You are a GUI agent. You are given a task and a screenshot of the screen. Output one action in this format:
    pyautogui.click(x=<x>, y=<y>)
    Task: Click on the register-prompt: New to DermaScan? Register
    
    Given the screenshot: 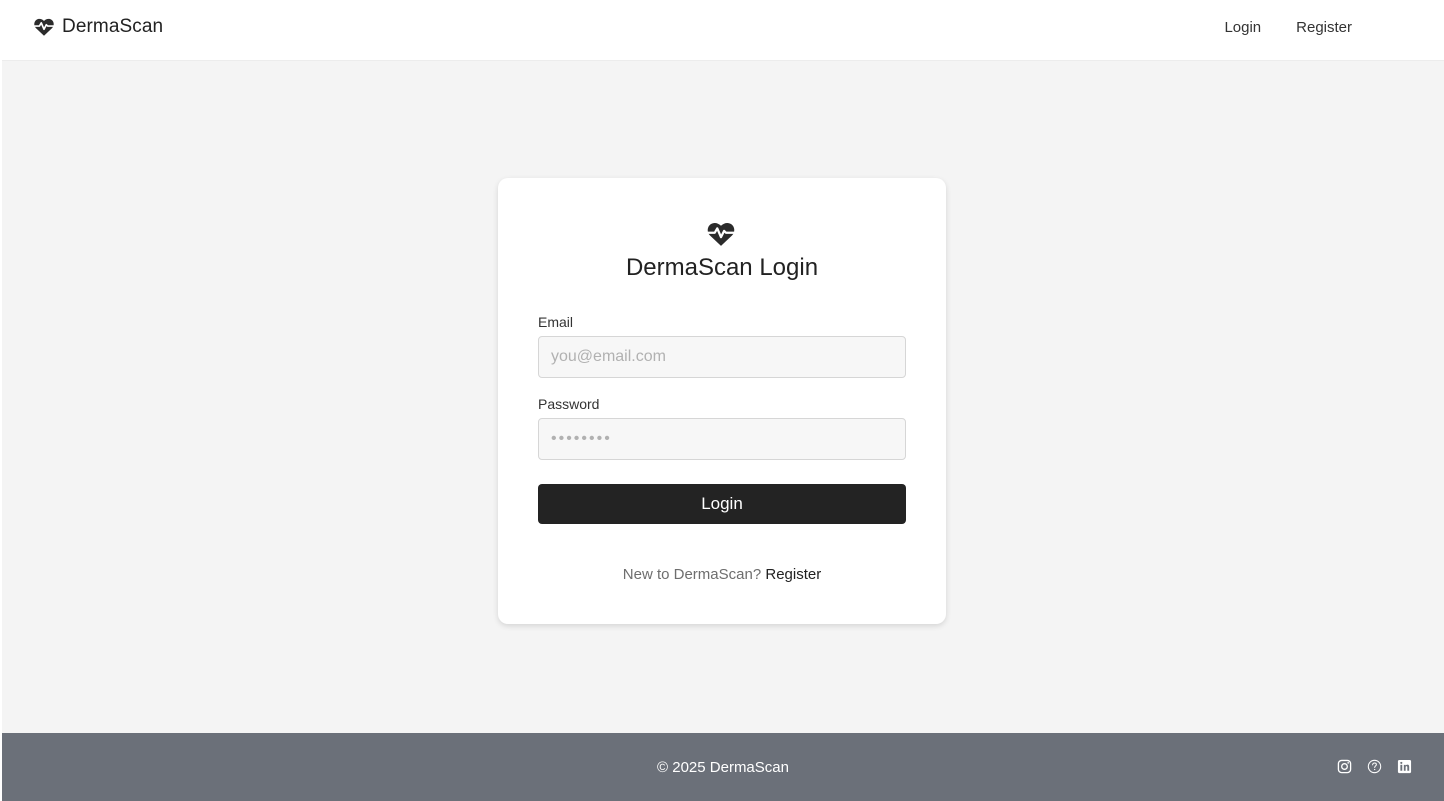 What is the action you would take?
    pyautogui.click(x=722, y=574)
    